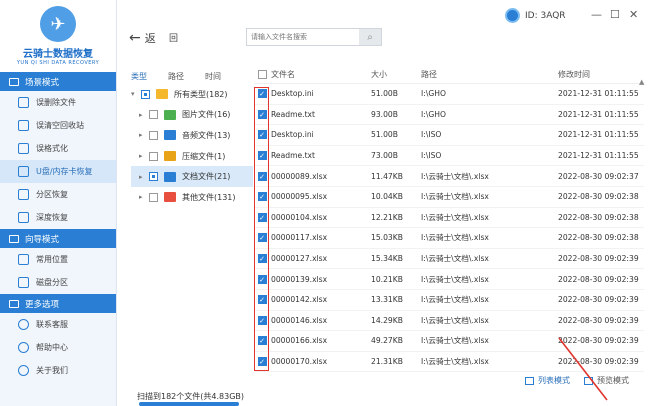  I want to click on wizard-icon, so click(14, 238).